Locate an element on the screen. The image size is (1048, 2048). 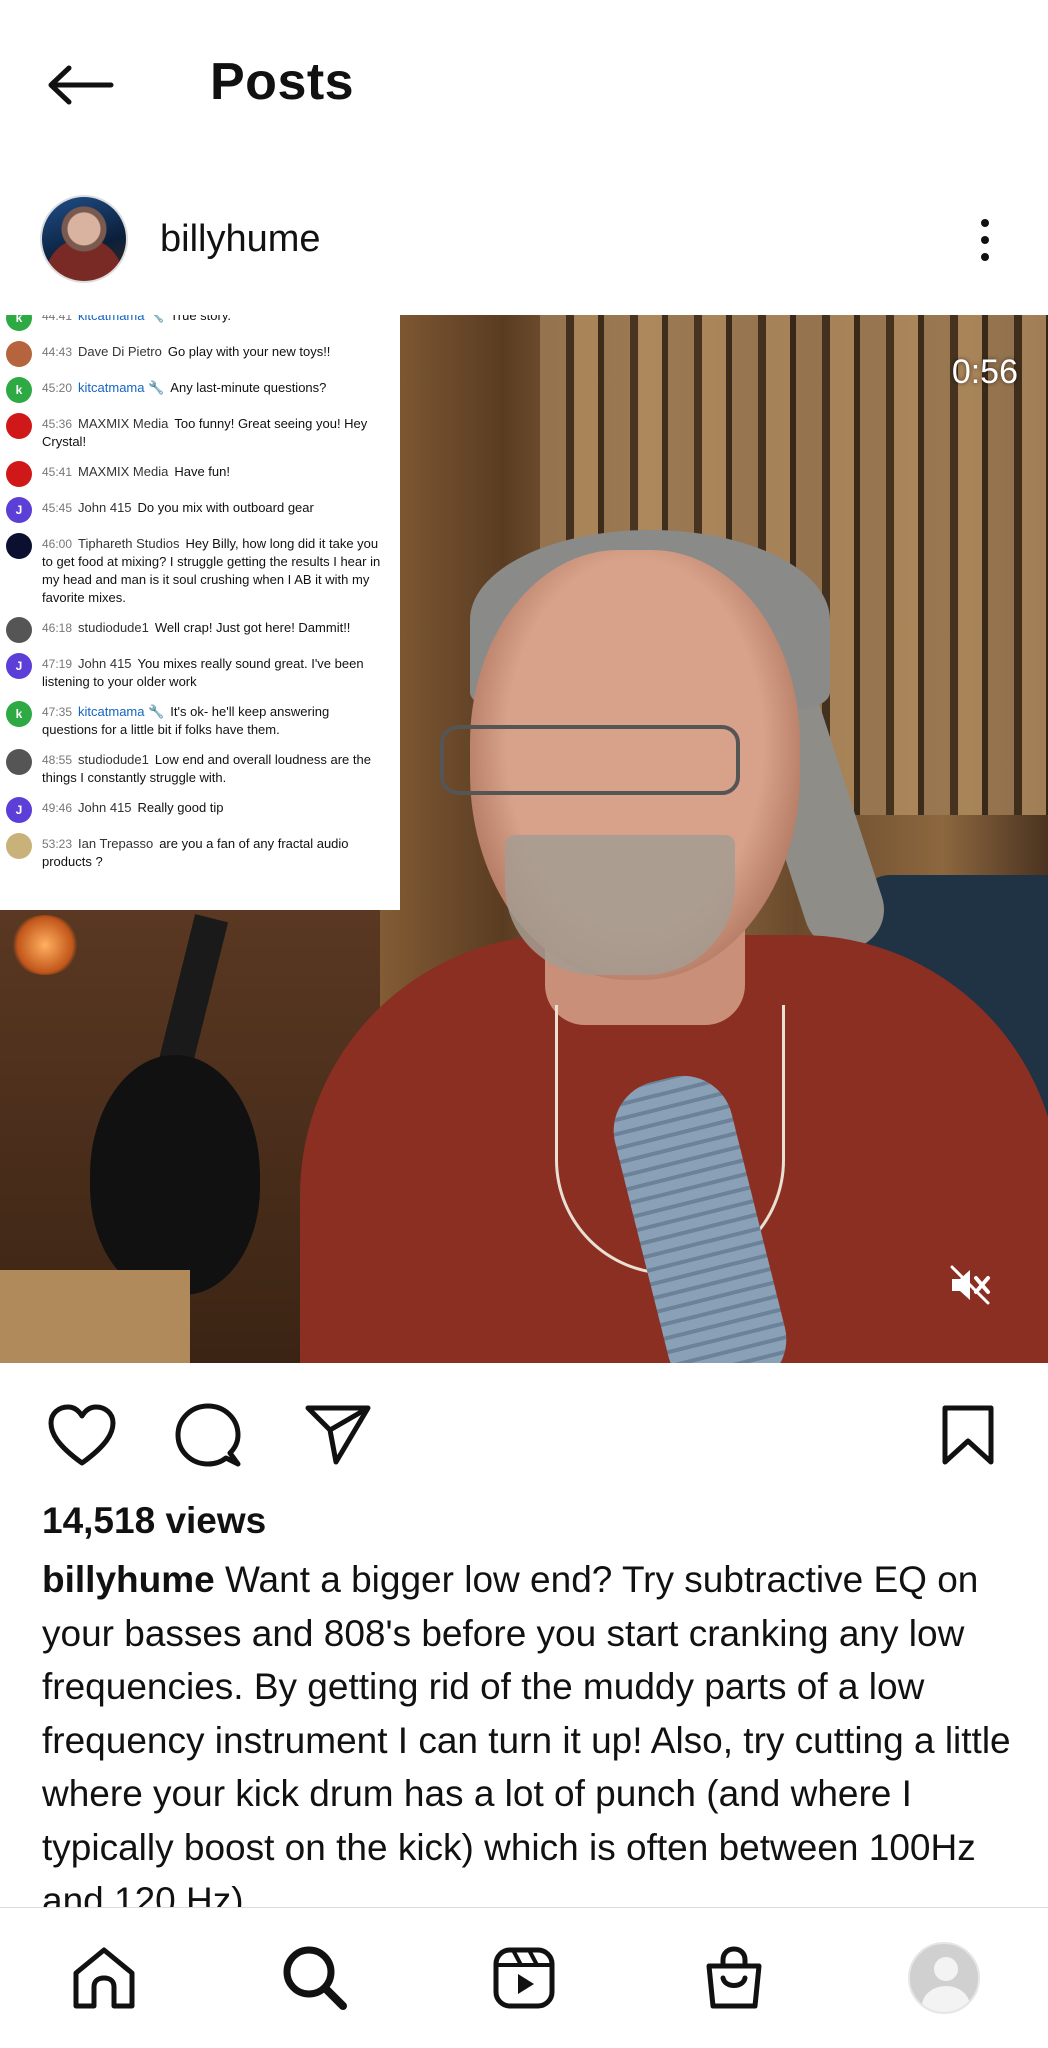
nav-reels is located at coordinates (524, 1978).